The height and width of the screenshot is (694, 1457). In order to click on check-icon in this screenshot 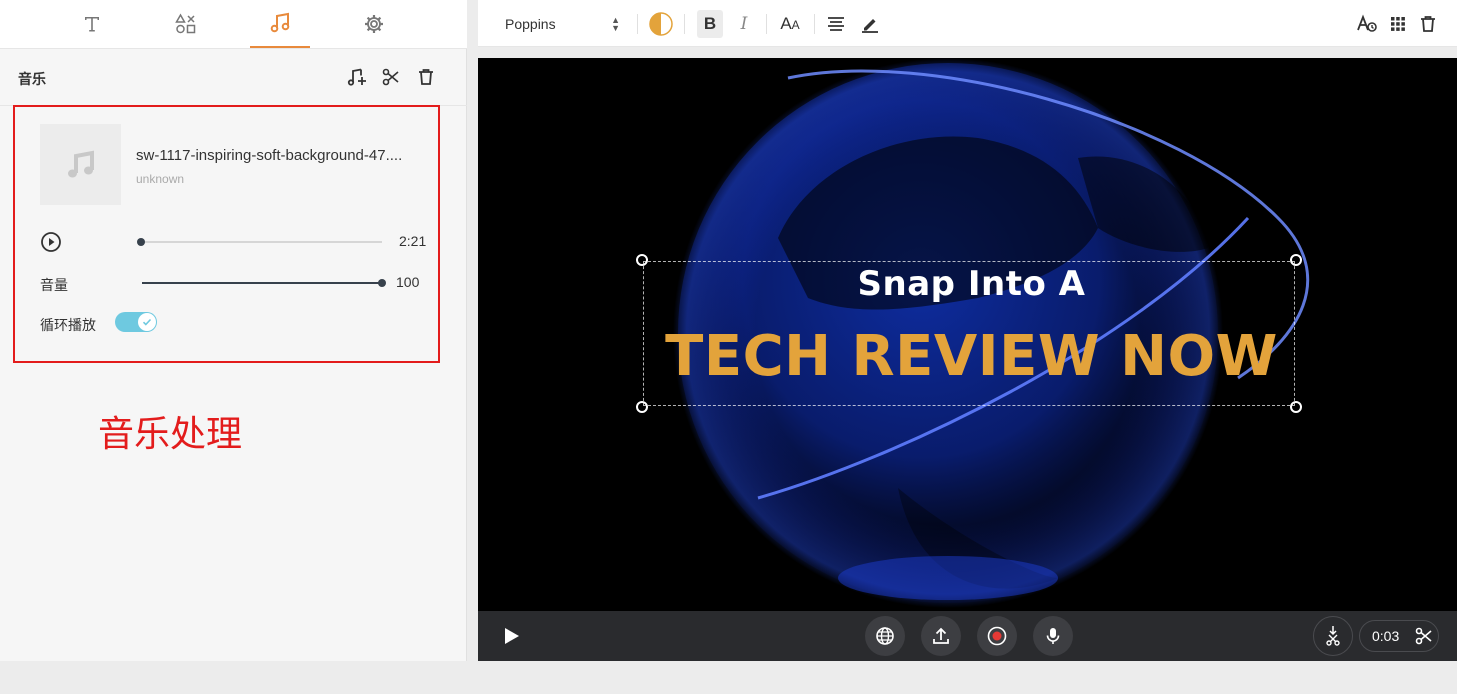, I will do `click(147, 322)`.